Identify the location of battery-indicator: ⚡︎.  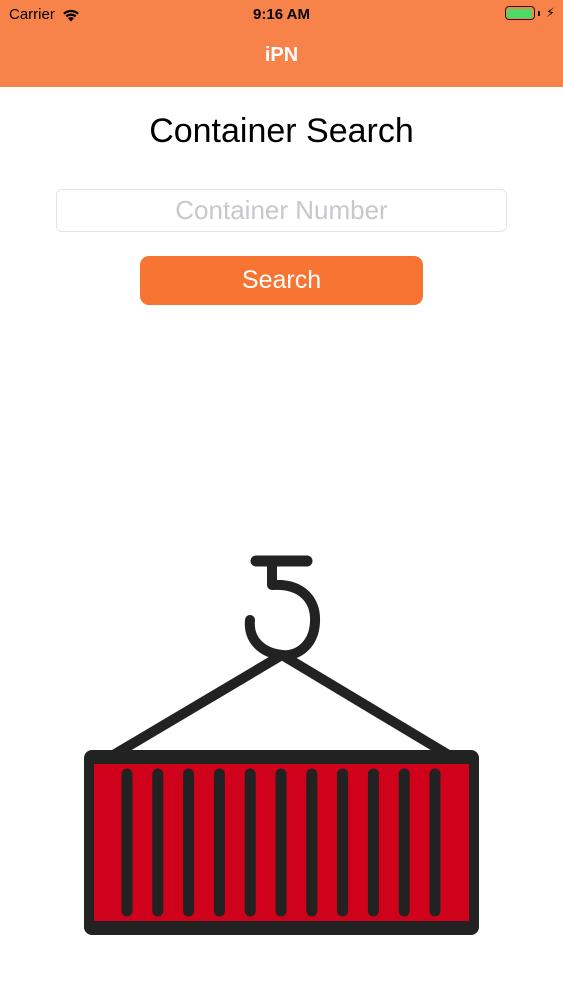
(529, 13).